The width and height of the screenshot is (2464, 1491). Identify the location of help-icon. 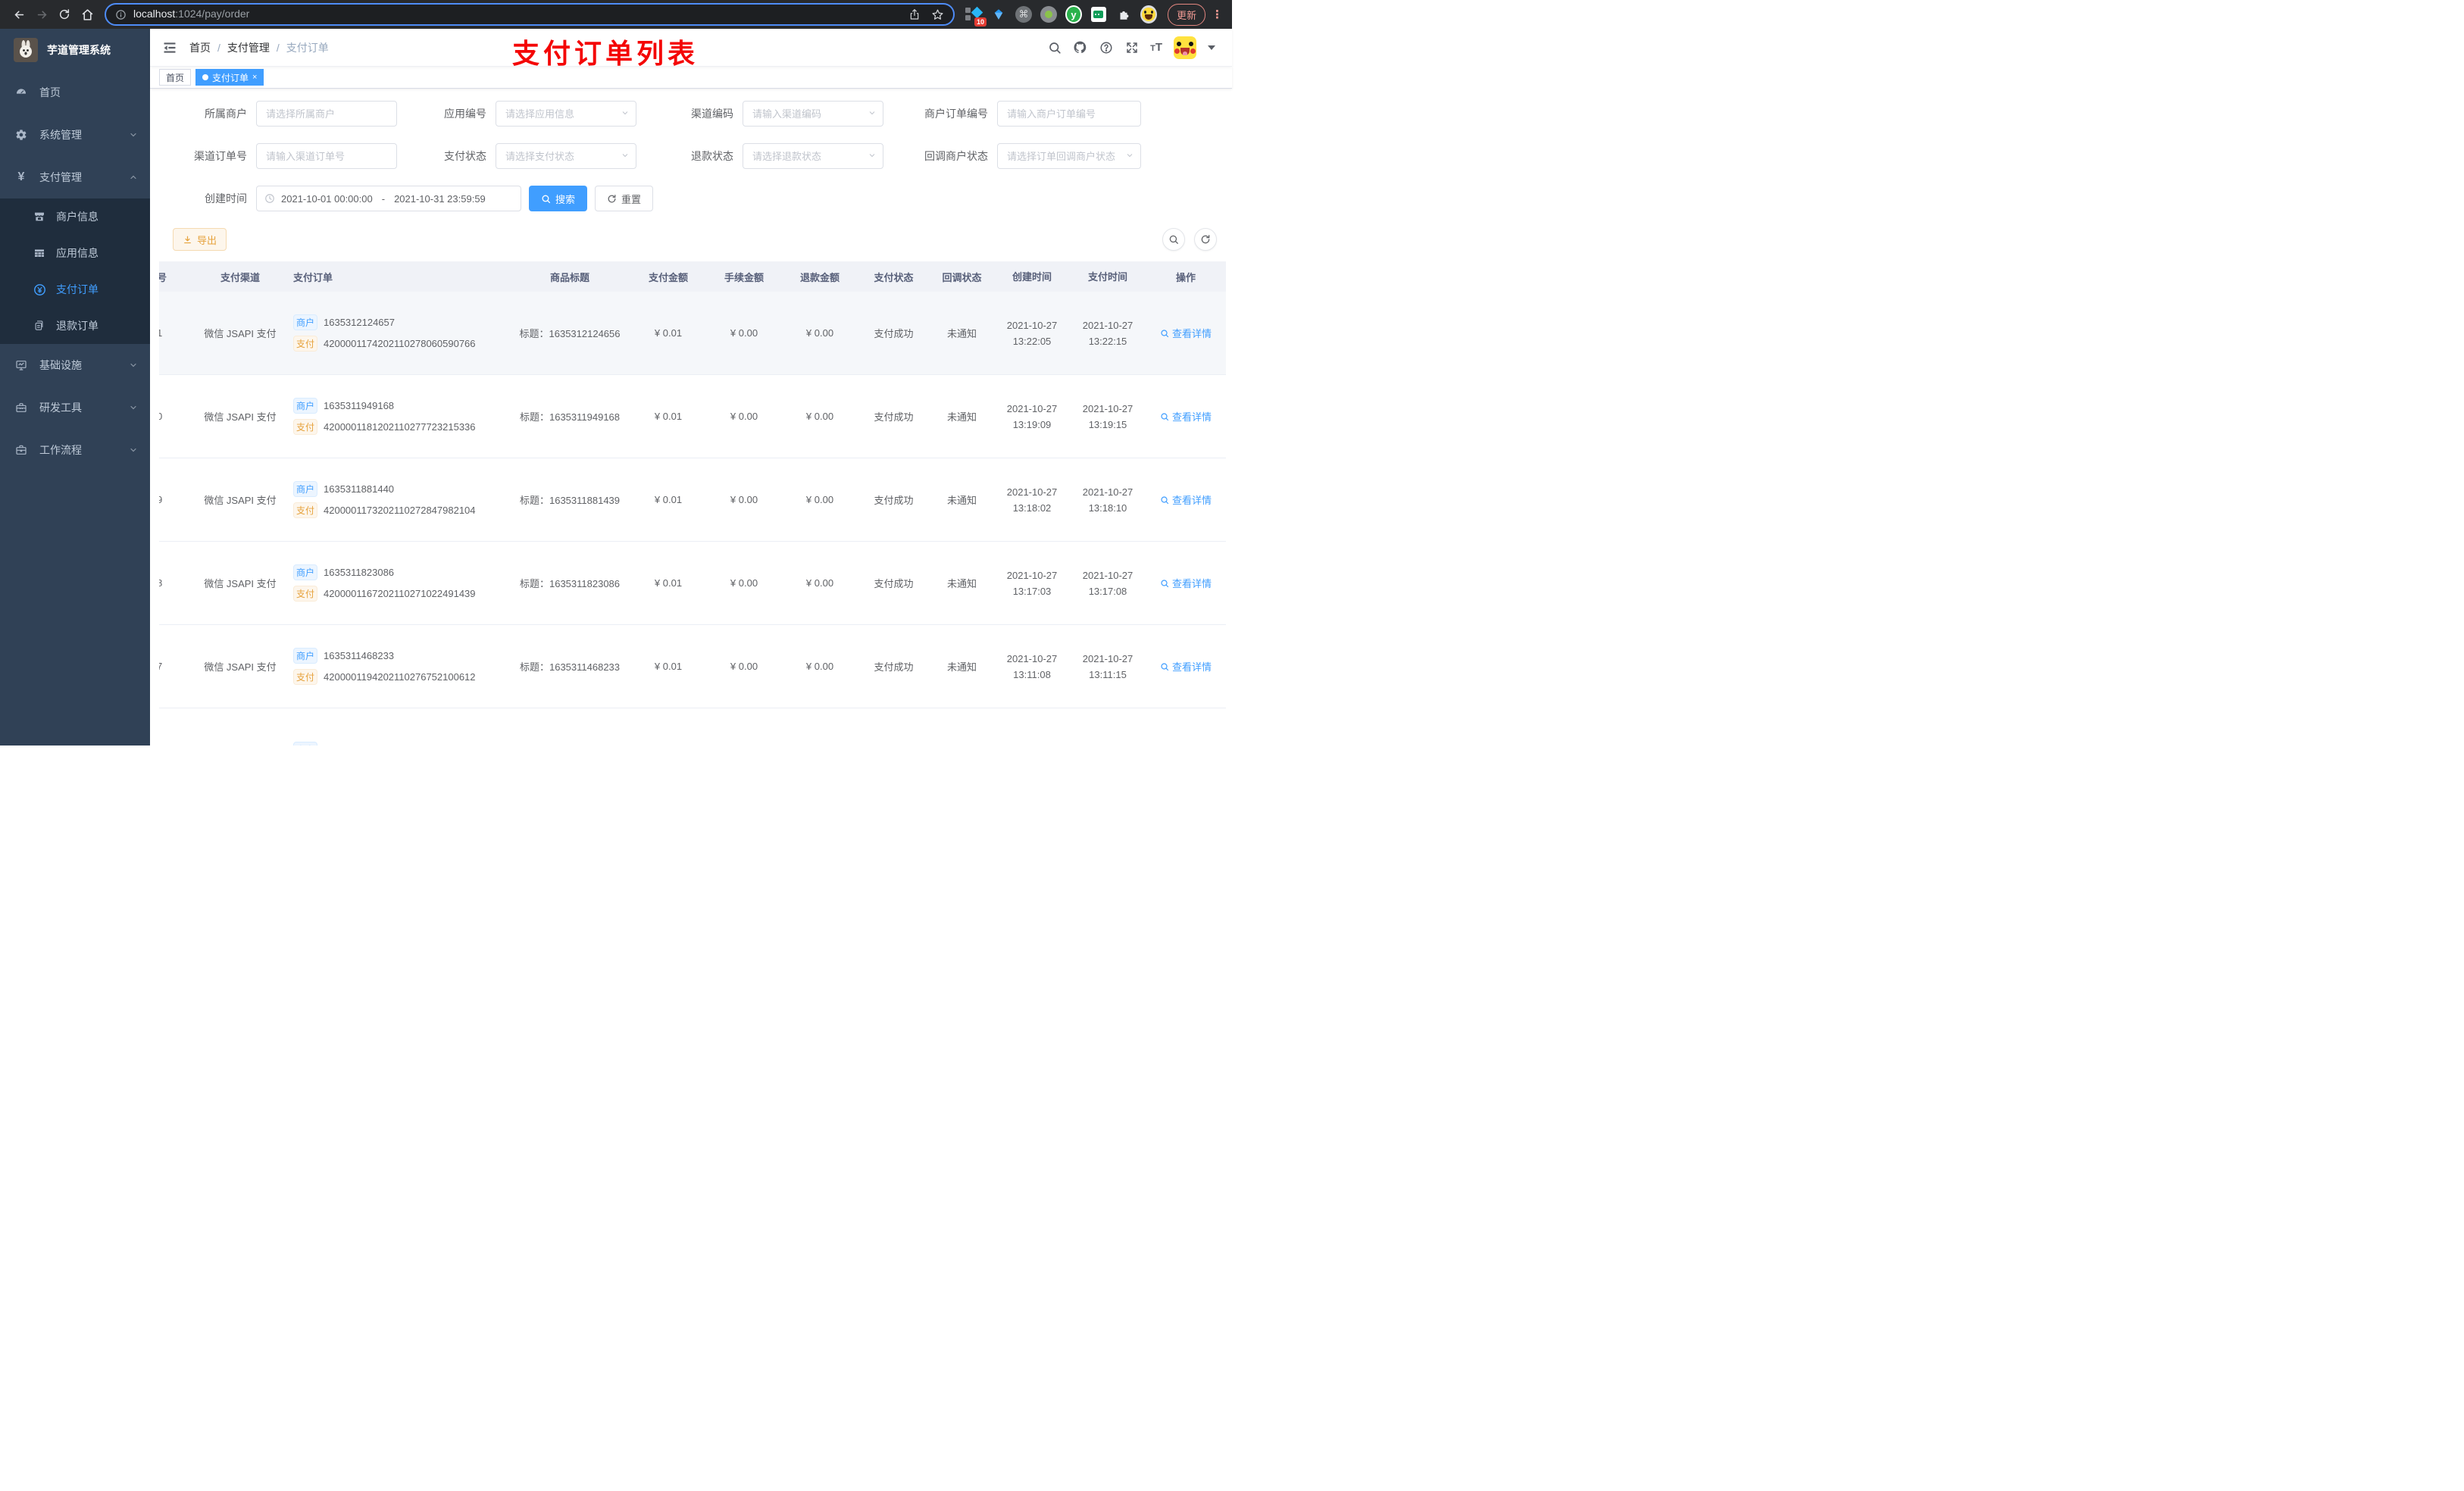
(1106, 47).